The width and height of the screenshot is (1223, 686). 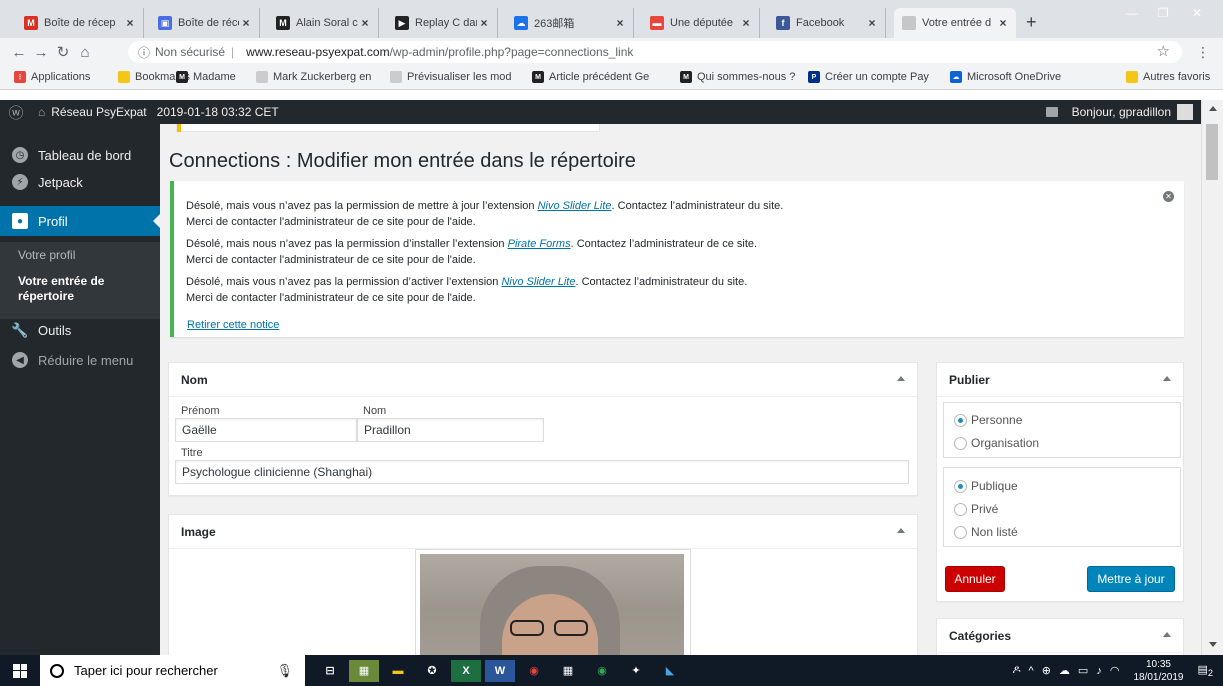 What do you see at coordinates (955, 23) in the screenshot?
I see `browser-tab: Votre entrée d ×` at bounding box center [955, 23].